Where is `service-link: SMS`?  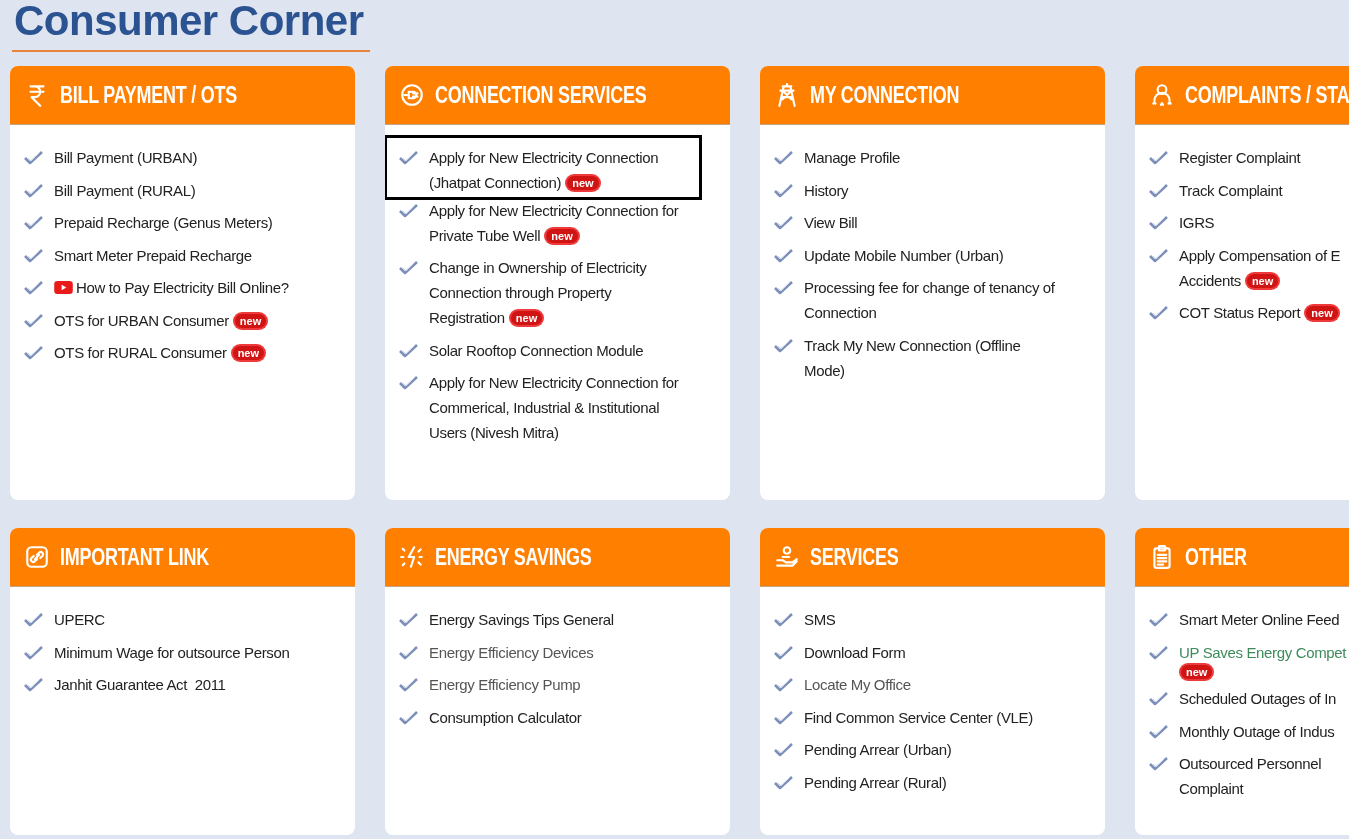 service-link: SMS is located at coordinates (820, 619).